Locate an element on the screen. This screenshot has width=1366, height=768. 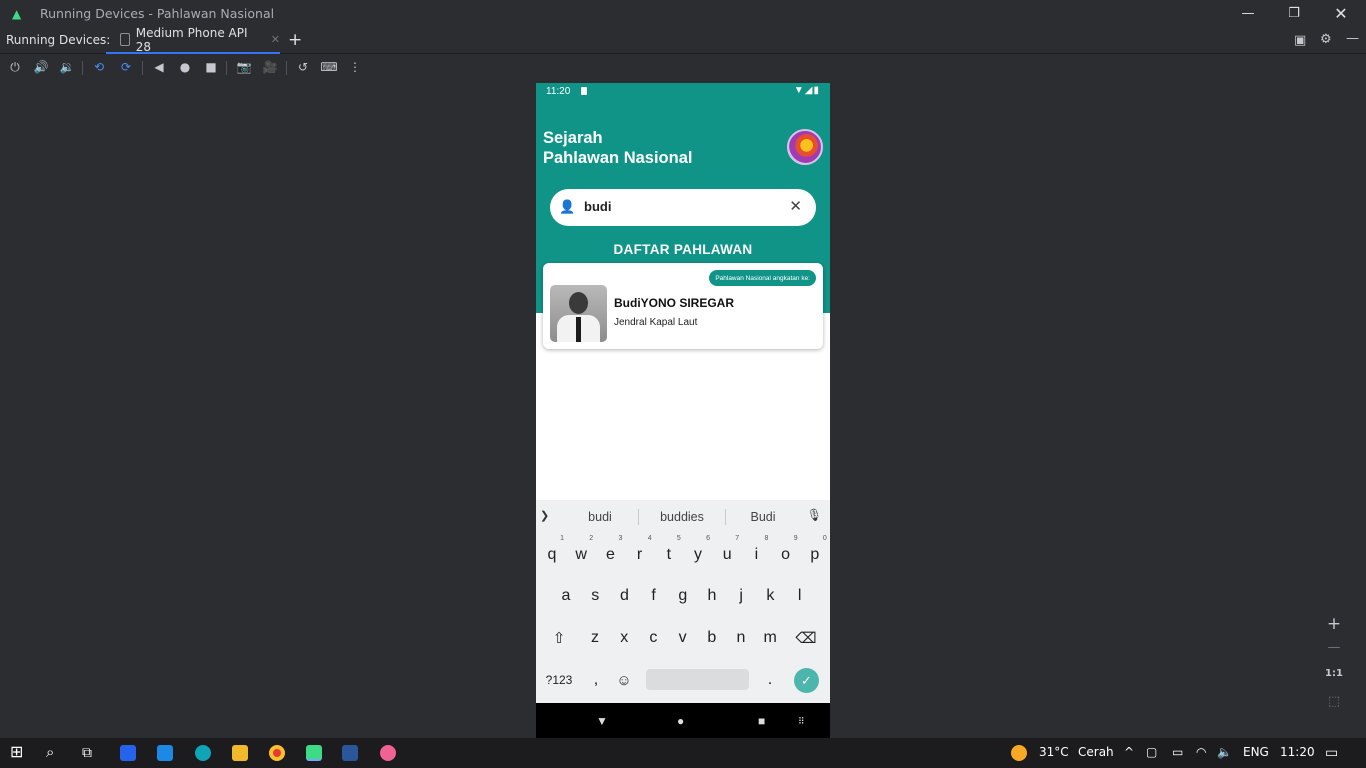
close-icon: ✕ is located at coordinates (795, 206).